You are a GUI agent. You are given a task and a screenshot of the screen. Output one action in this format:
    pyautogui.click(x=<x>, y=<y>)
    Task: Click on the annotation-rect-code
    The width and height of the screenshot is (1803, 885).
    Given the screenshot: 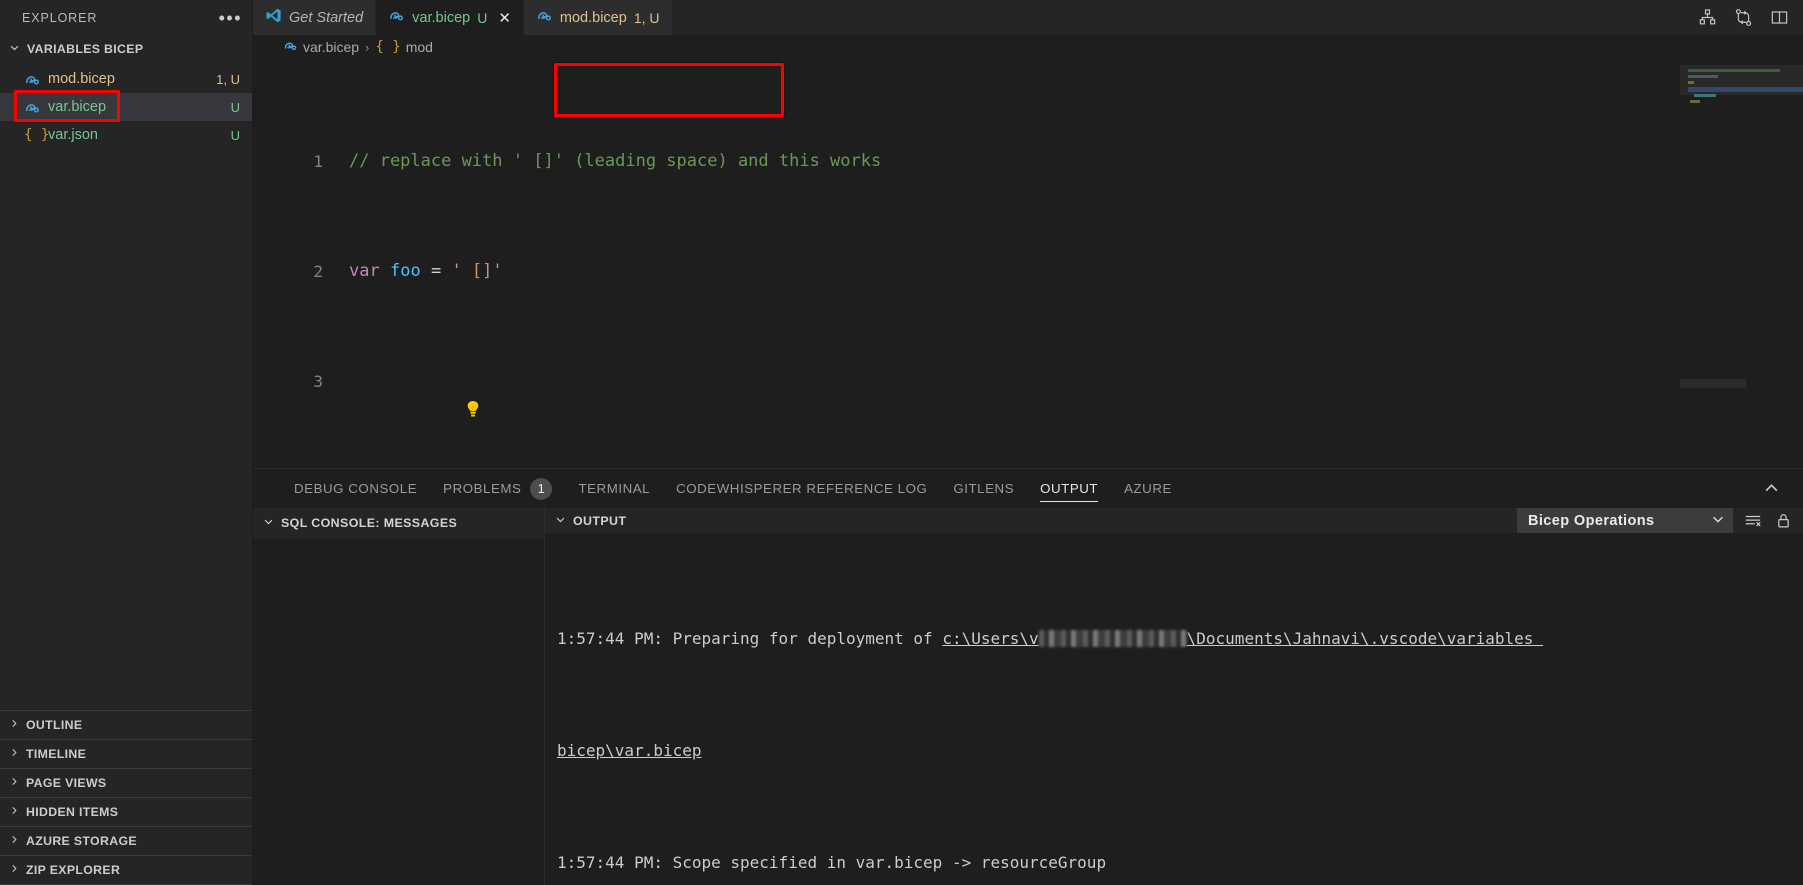 What is the action you would take?
    pyautogui.click(x=669, y=90)
    